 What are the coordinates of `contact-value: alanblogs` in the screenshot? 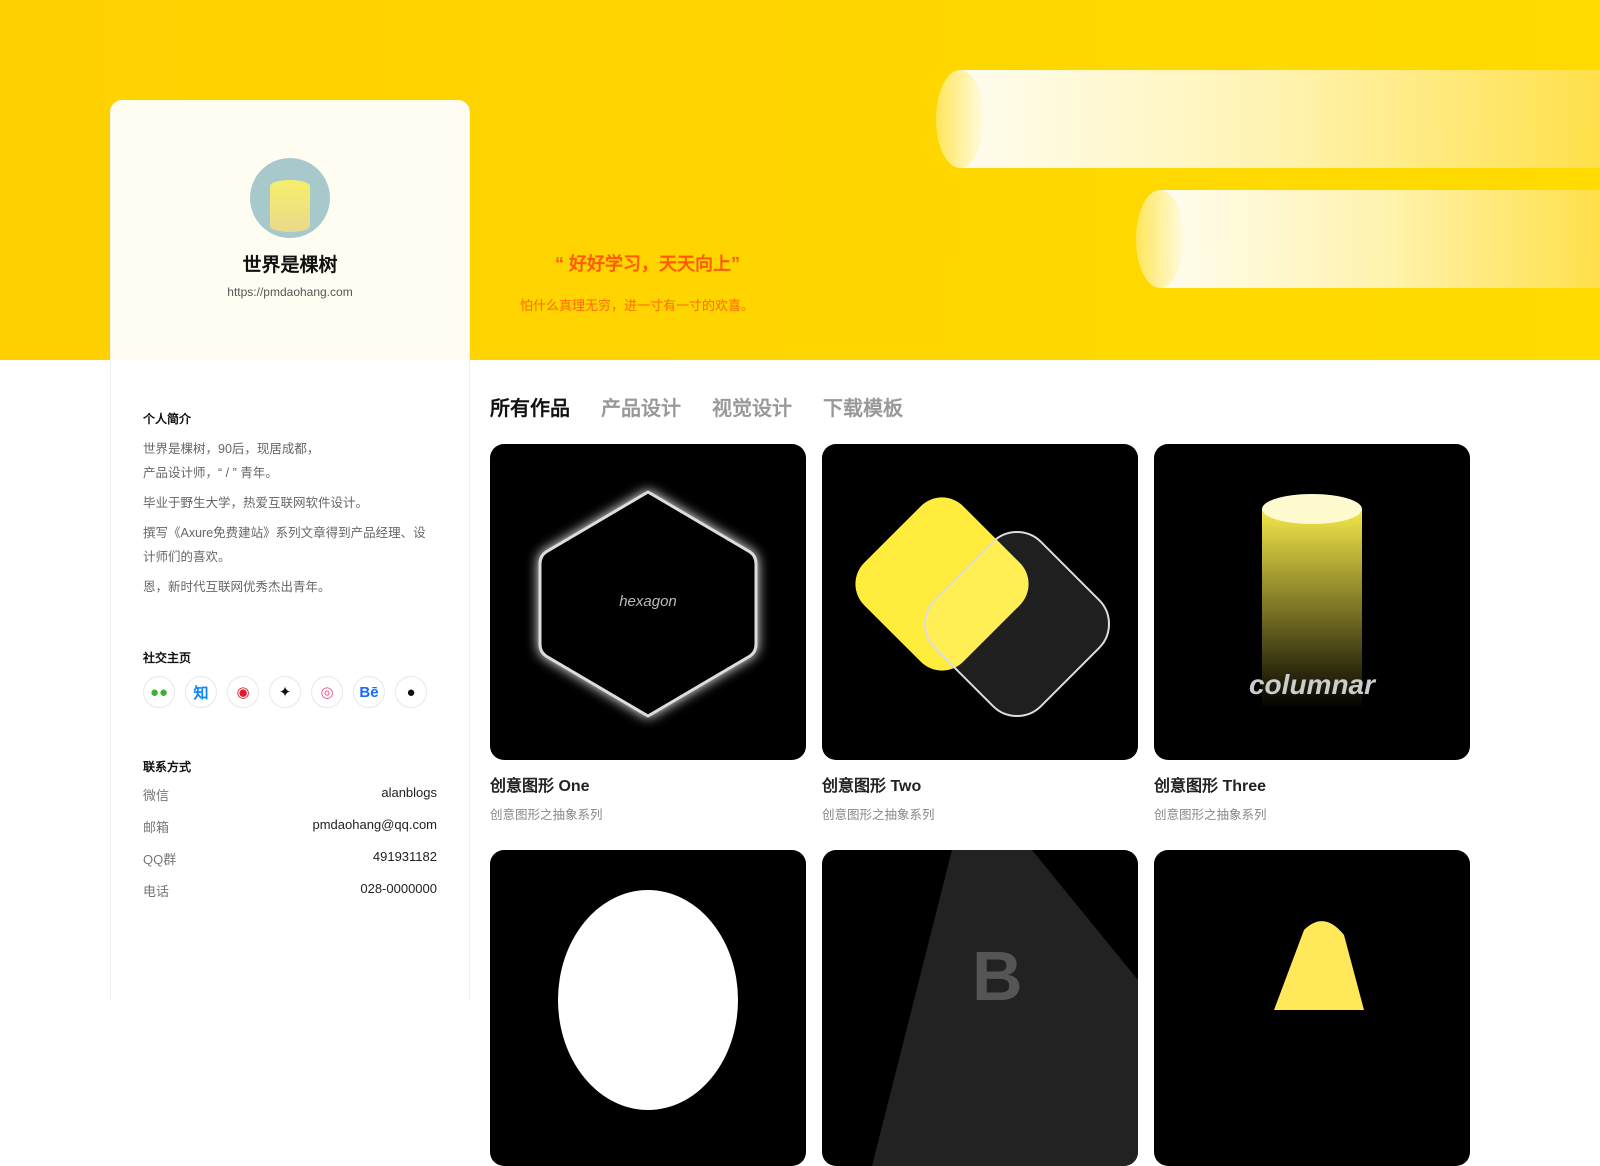 It's located at (409, 794).